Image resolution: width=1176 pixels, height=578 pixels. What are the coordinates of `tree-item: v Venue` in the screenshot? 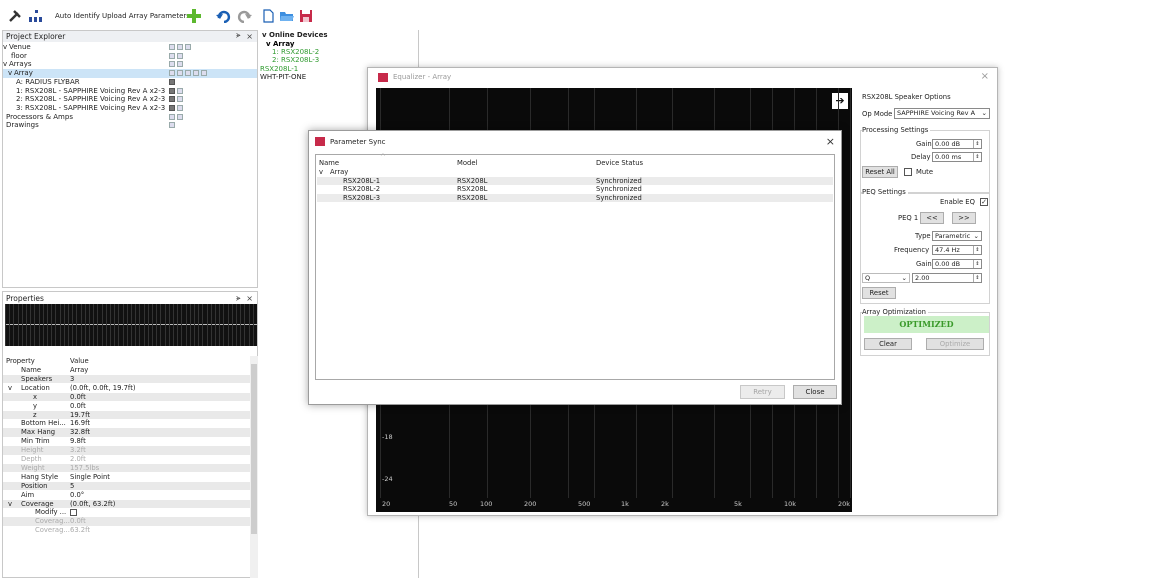 It's located at (130, 47).